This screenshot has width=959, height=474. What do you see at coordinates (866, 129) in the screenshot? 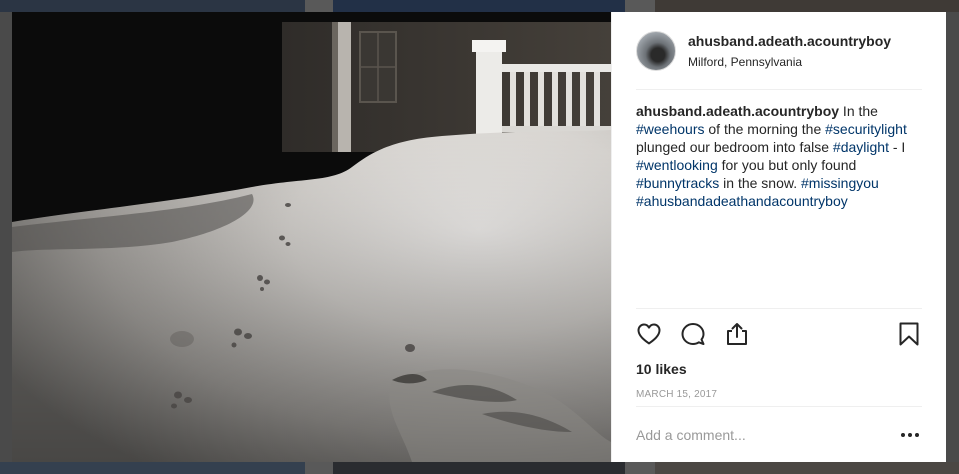
I see `hashtag-link: #securitylight` at bounding box center [866, 129].